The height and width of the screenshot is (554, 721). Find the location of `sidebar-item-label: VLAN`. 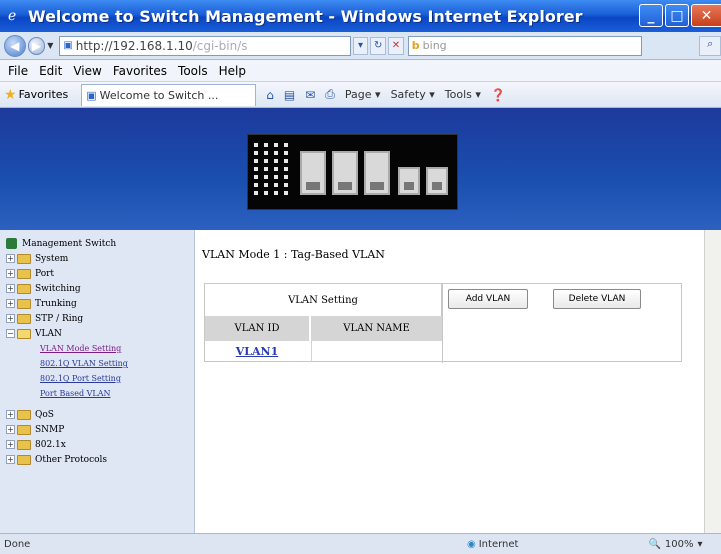

sidebar-item-label: VLAN is located at coordinates (48, 333).